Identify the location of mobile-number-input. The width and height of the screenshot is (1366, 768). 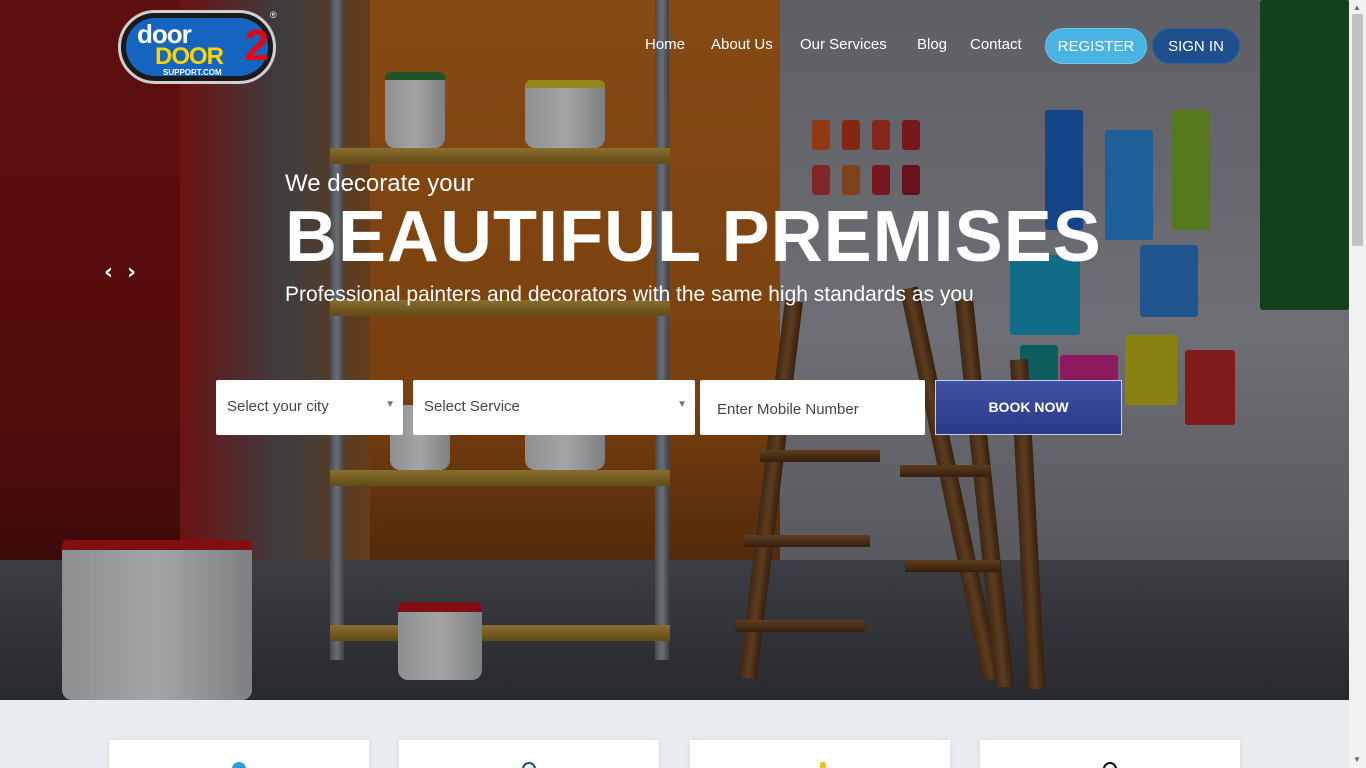
(812, 407).